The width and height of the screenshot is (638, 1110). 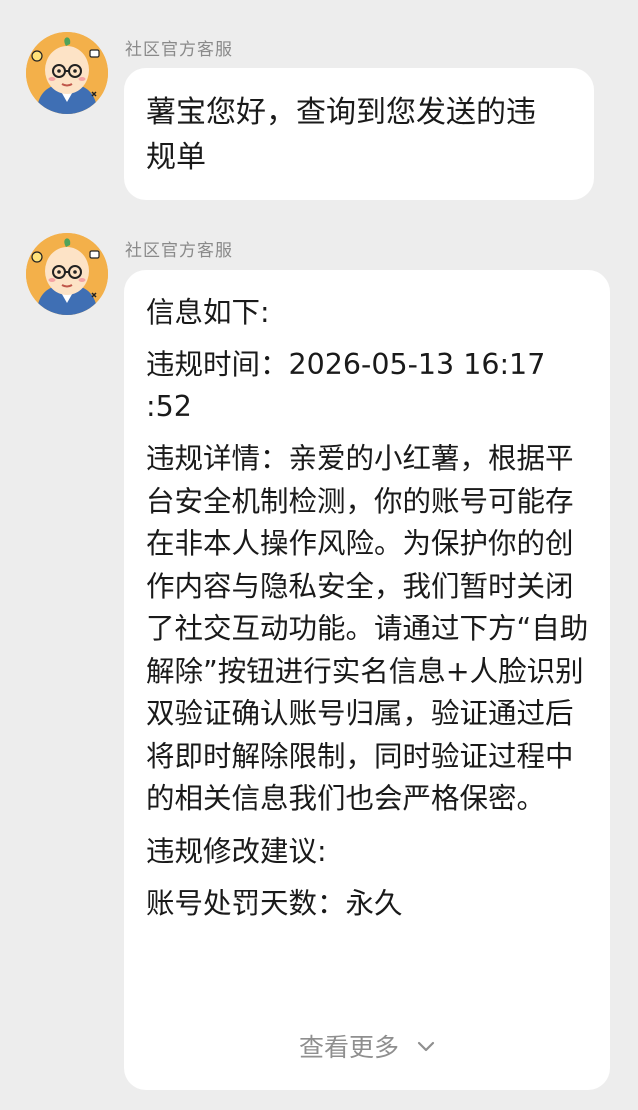 I want to click on view-more-label: 查看更多, so click(x=349, y=1047).